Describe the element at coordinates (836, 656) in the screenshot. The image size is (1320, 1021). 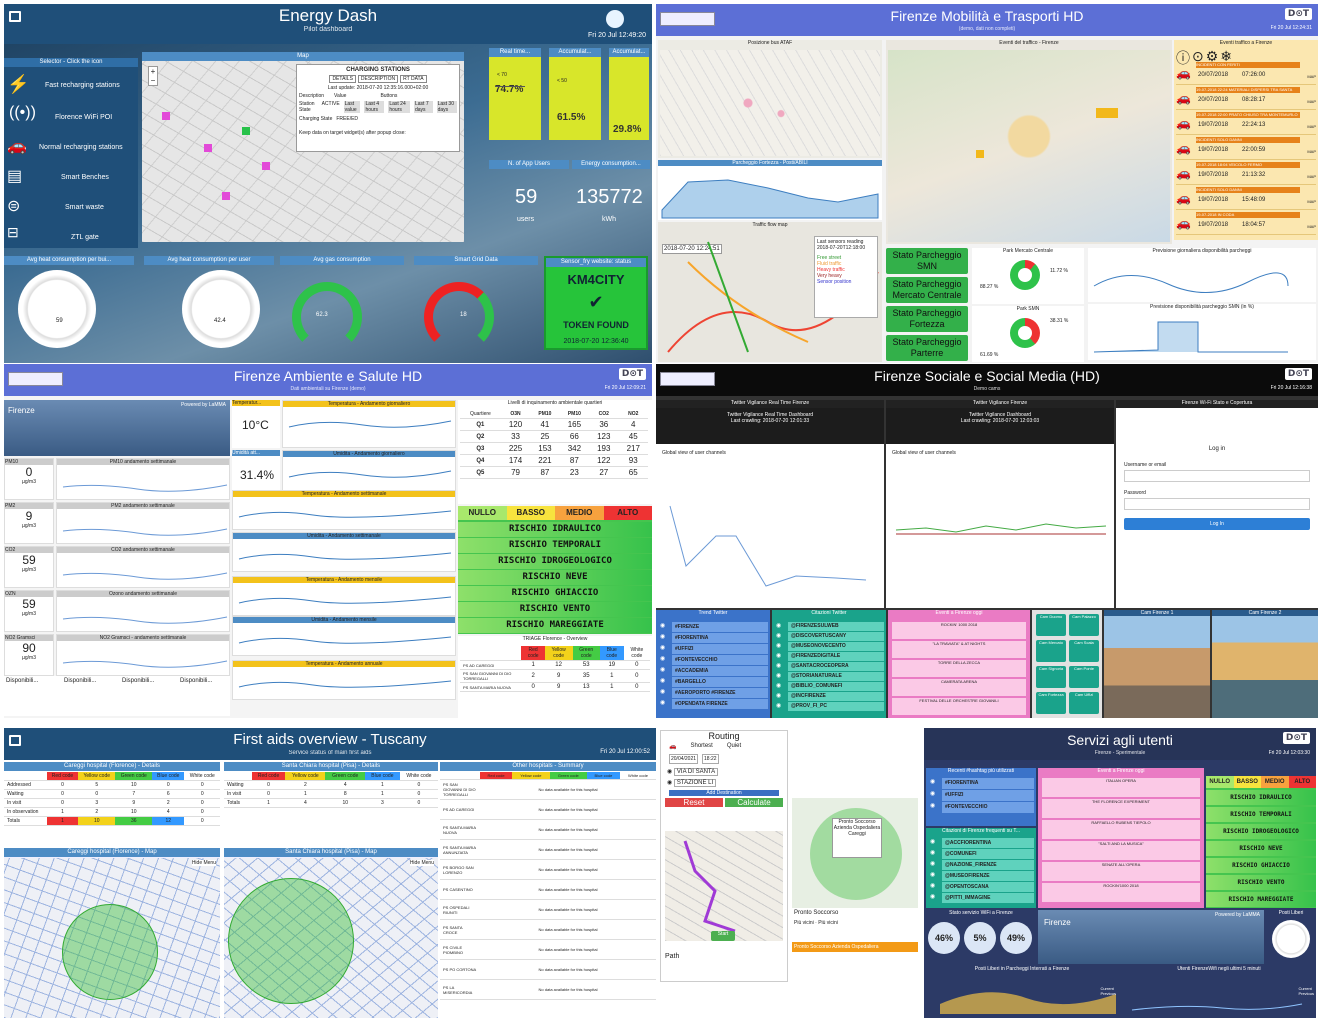
I see `list-item: @FIRENZEDIGITALE` at that location.